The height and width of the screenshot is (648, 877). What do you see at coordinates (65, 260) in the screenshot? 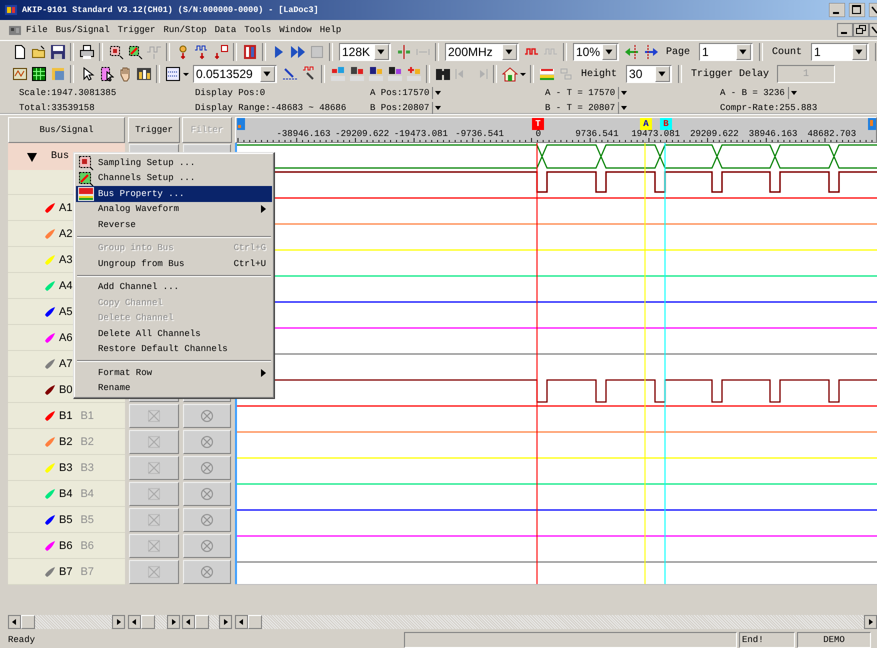
I see `signal-name: A3` at bounding box center [65, 260].